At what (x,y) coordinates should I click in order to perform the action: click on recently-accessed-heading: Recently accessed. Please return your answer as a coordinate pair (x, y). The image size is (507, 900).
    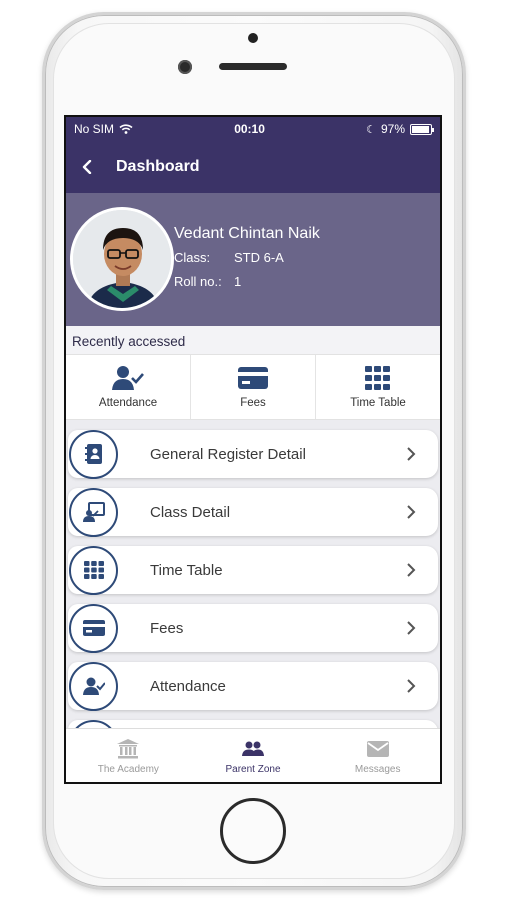
    Looking at the image, I should click on (253, 340).